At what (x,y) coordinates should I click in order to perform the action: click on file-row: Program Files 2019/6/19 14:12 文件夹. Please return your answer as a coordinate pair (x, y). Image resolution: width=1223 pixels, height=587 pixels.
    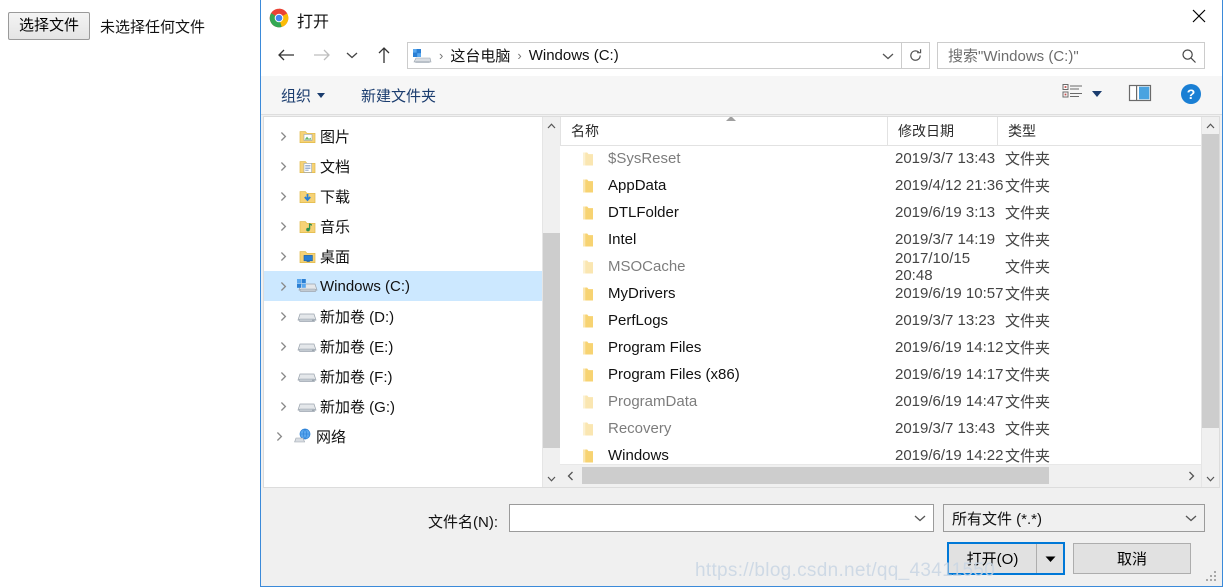
    Looking at the image, I should click on (880, 347).